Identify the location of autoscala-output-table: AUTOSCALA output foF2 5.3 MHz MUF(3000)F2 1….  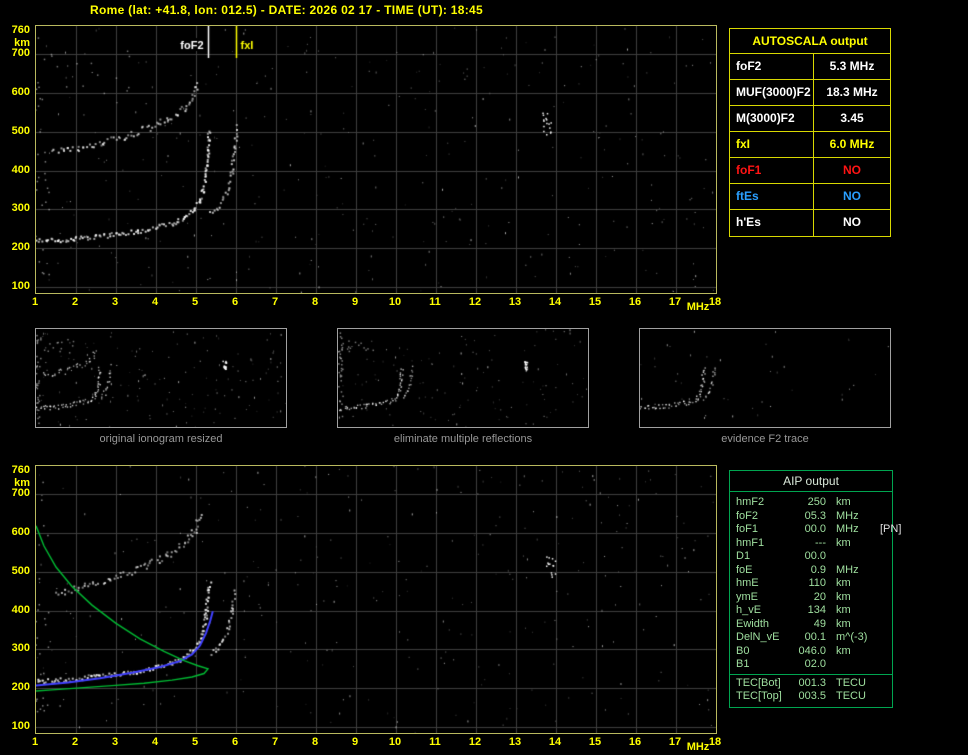
(810, 132).